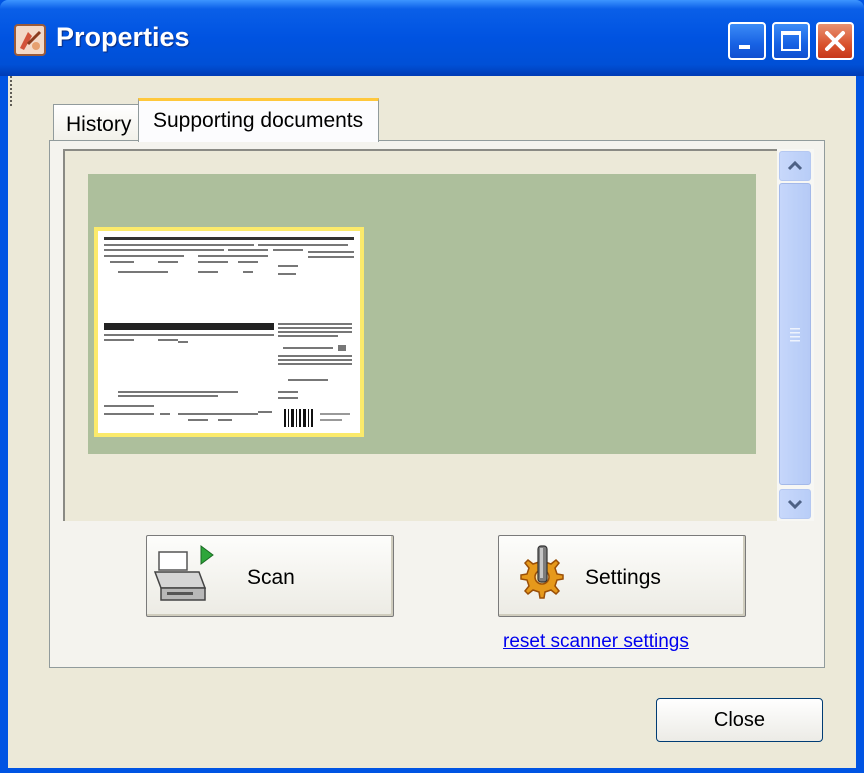 The width and height of the screenshot is (864, 773). I want to click on maximize-button, so click(791, 41).